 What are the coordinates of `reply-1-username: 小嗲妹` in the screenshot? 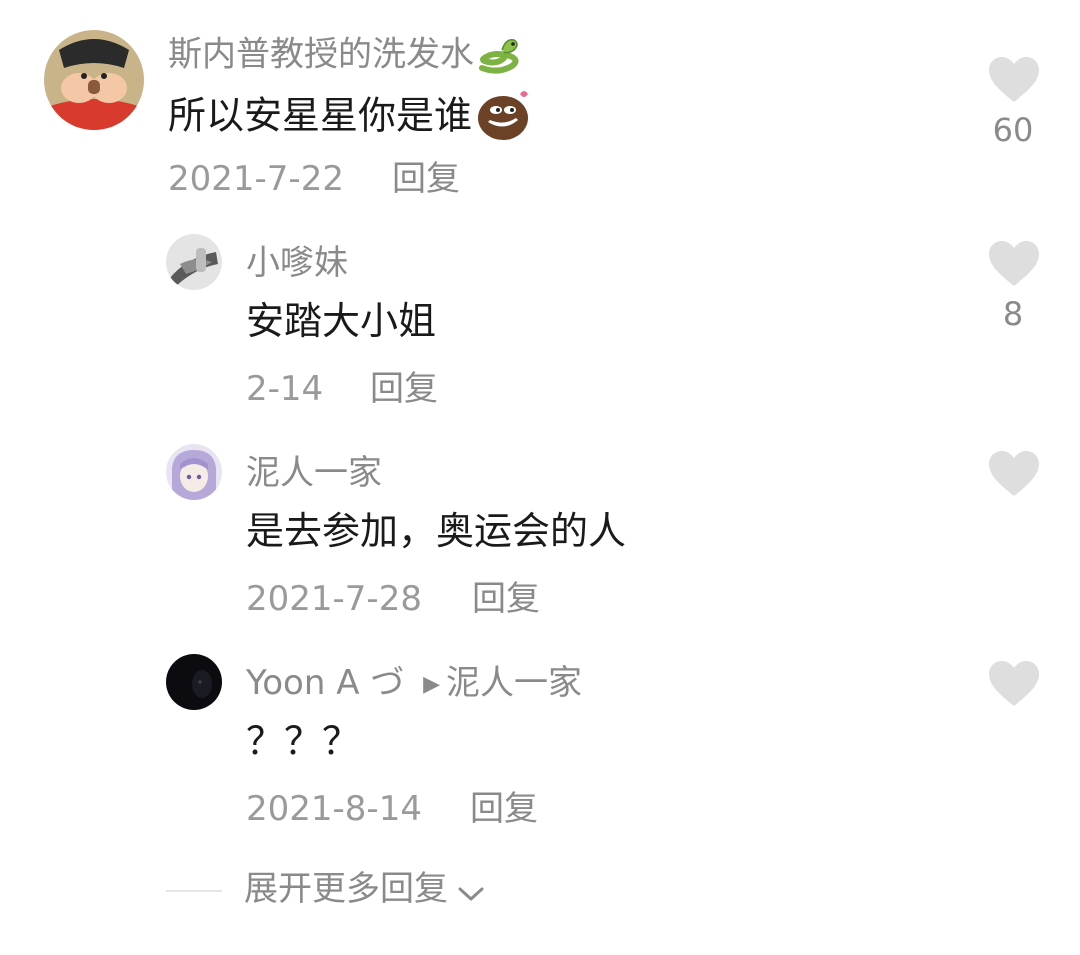 It's located at (297, 263).